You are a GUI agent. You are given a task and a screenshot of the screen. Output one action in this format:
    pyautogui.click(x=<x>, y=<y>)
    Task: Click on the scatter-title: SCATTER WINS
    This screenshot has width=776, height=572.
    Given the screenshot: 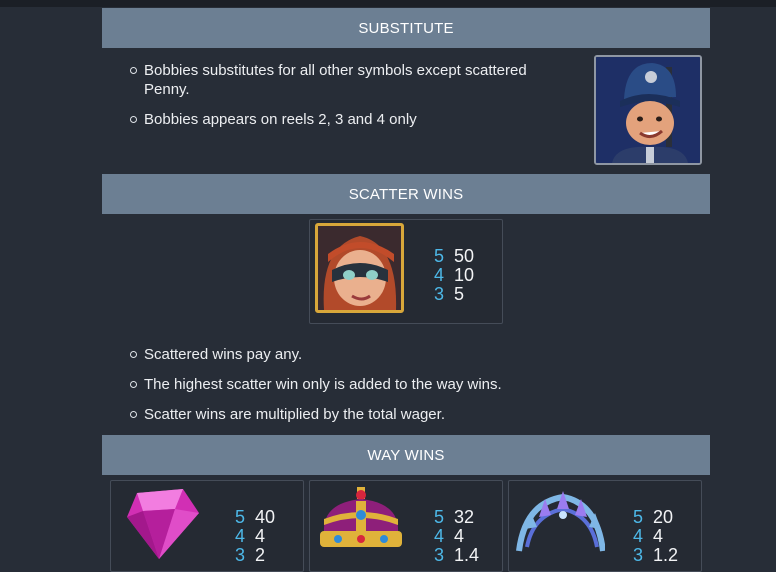 What is the action you would take?
    pyautogui.click(x=406, y=194)
    